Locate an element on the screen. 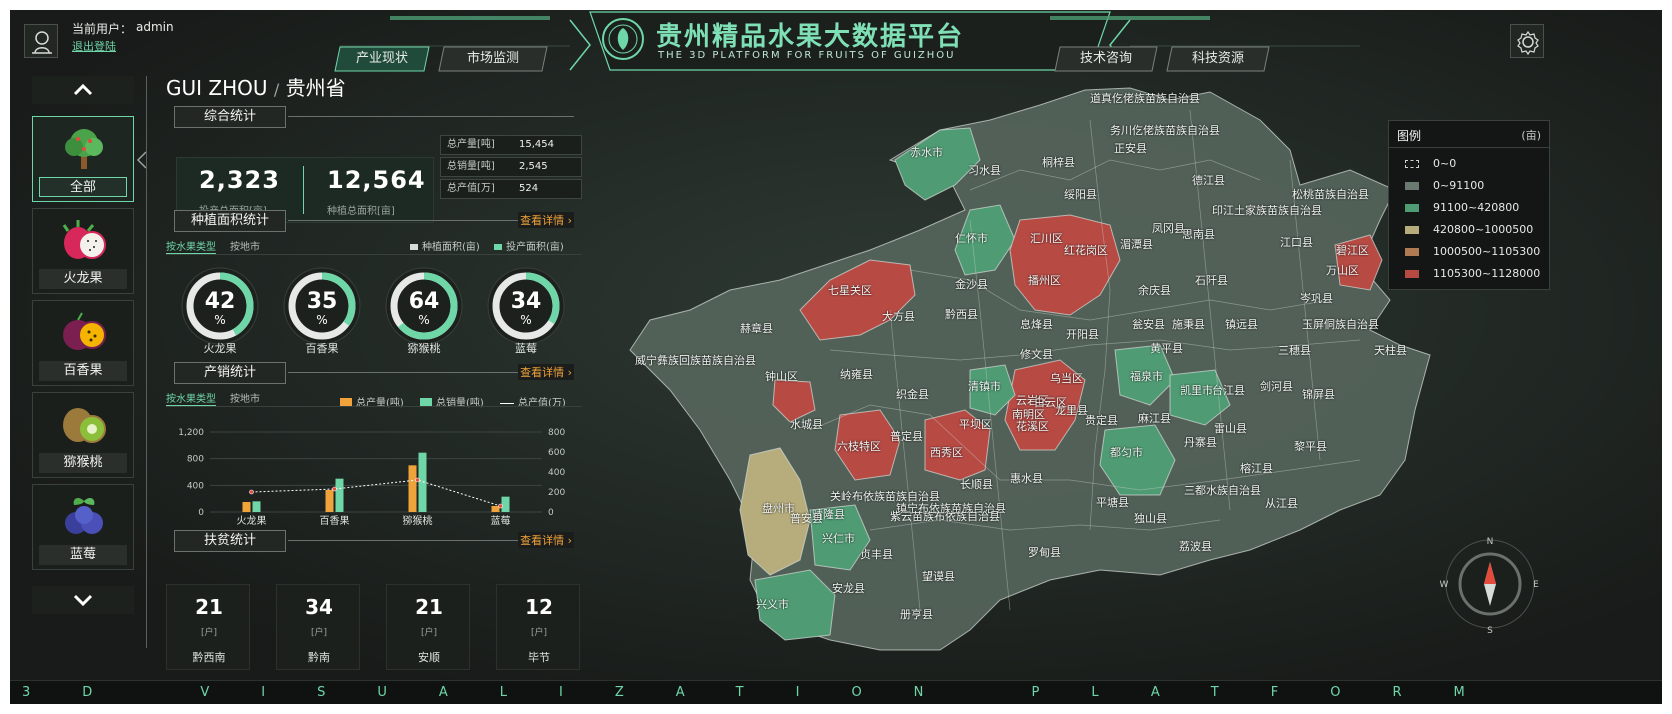  area-tab-by-city: 按地市 is located at coordinates (245, 245).